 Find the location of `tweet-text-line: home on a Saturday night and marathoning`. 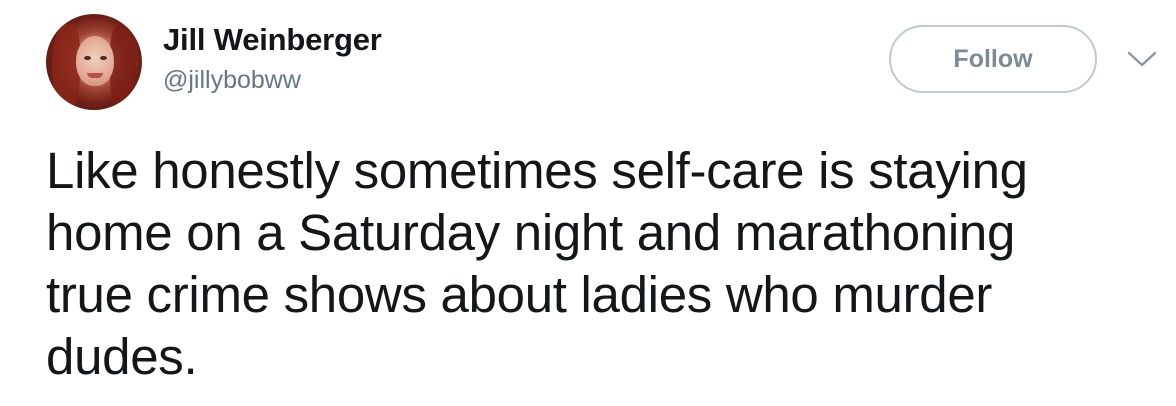

tweet-text-line: home on a Saturday night and marathoning is located at coordinates (531, 232).